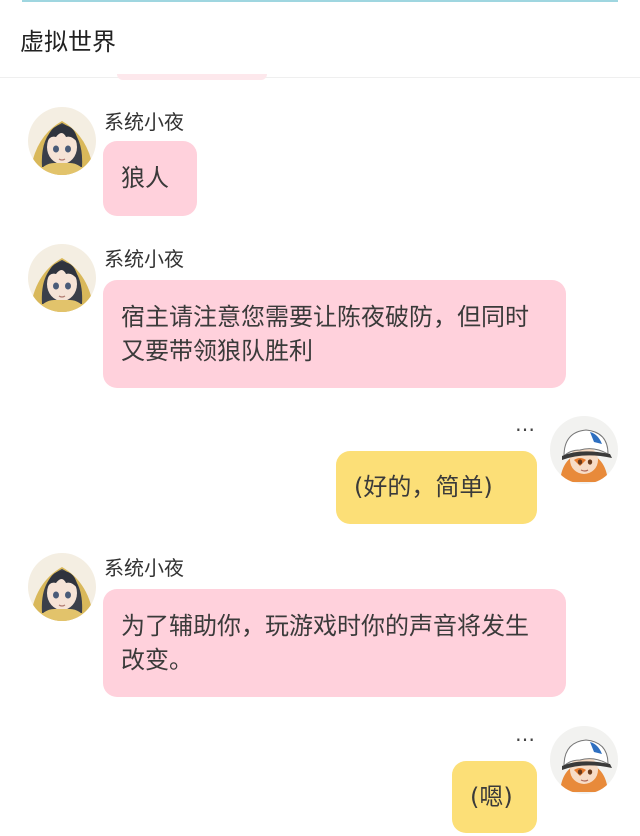  I want to click on message-bubble: 宿主请注意您需要让陈夜破防，但同时又要带领狼队胜利, so click(334, 334).